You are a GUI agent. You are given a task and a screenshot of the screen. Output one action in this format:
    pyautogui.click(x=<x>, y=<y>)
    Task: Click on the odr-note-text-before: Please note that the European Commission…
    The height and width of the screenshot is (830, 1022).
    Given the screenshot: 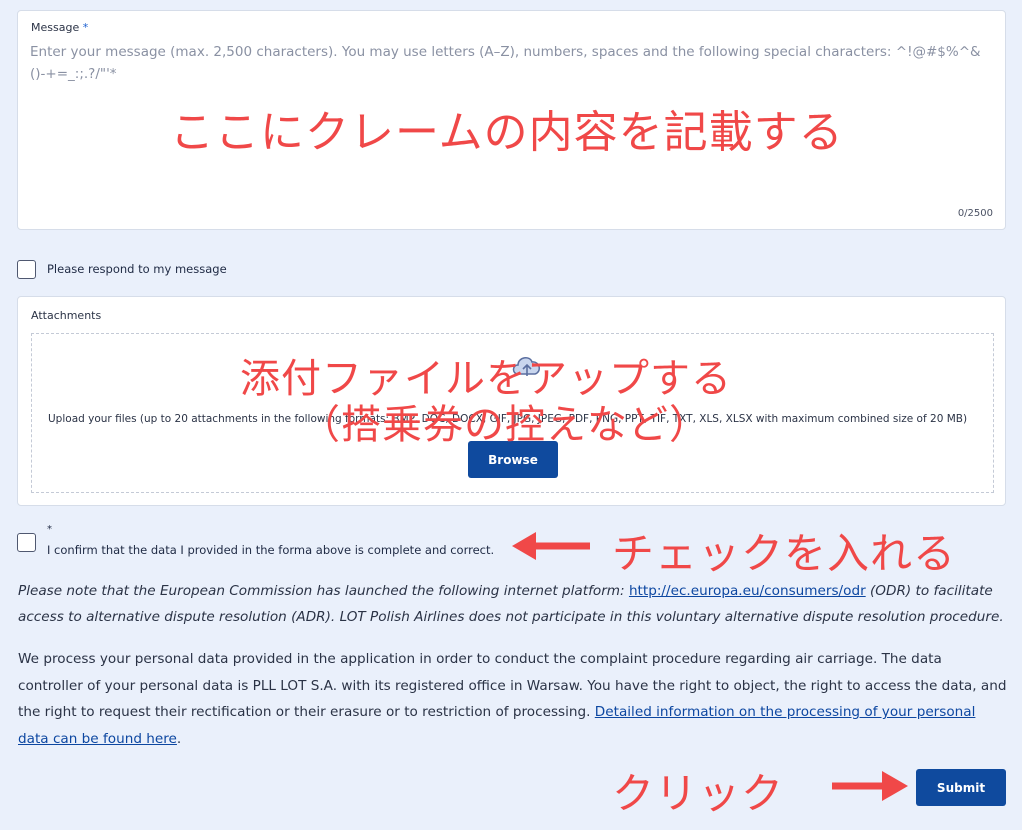 What is the action you would take?
    pyautogui.click(x=323, y=591)
    